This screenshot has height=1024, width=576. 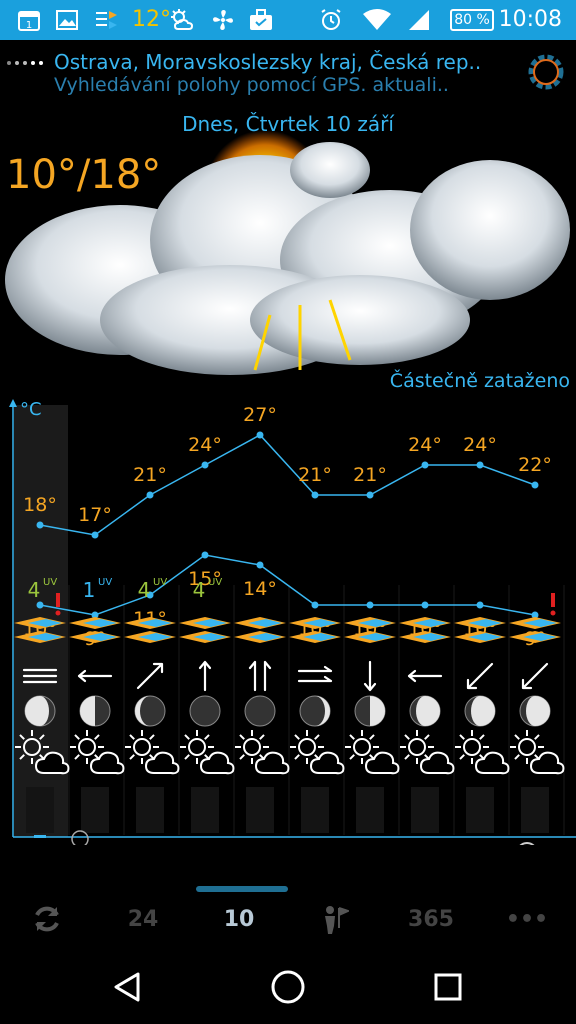 I want to click on day-label: 13 ne, so click(x=212, y=843).